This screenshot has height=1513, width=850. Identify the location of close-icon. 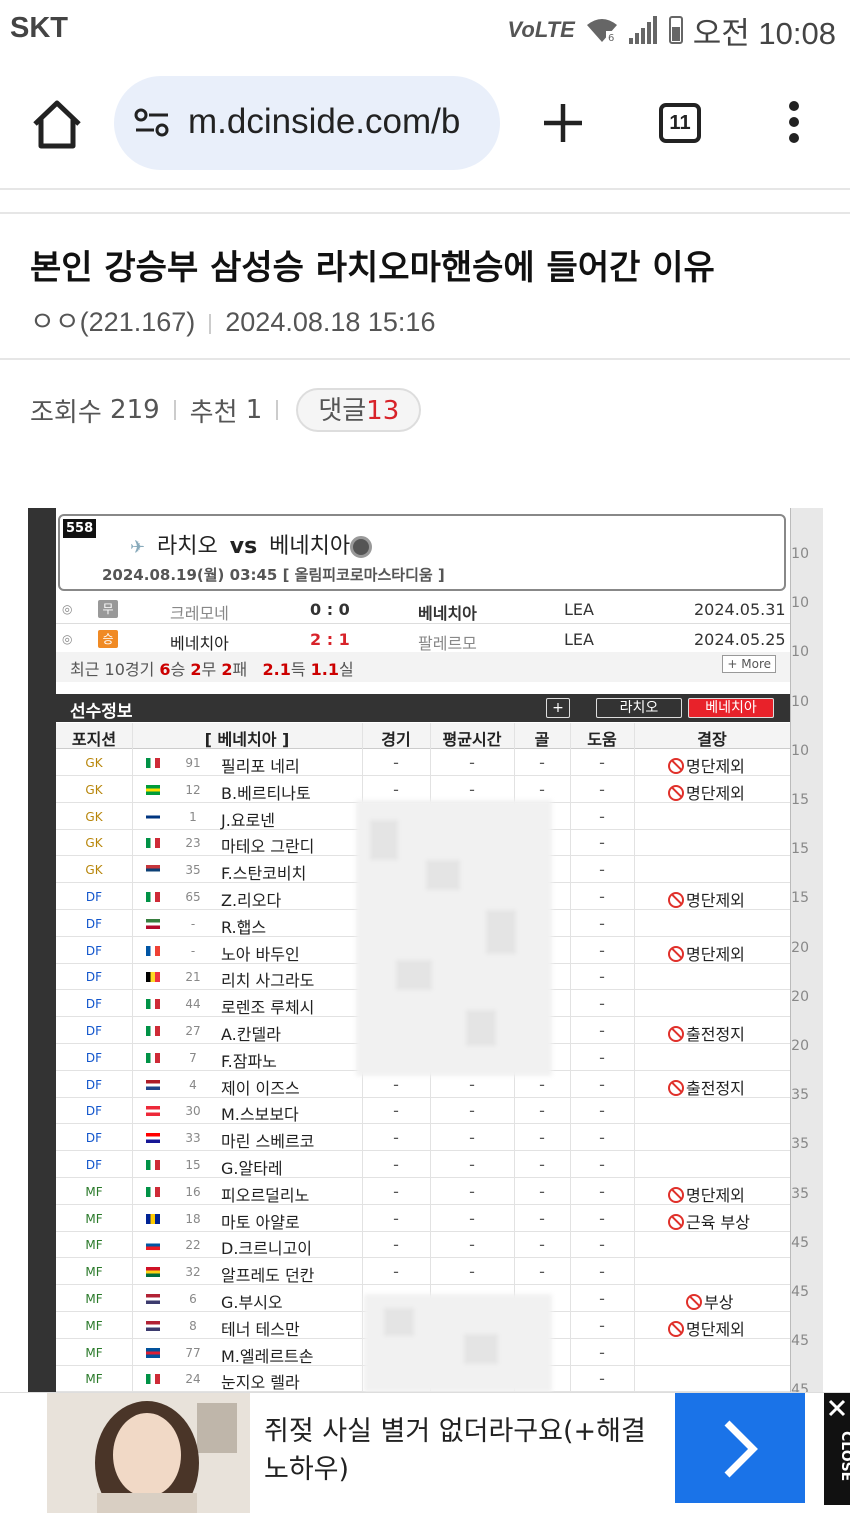
(837, 1408).